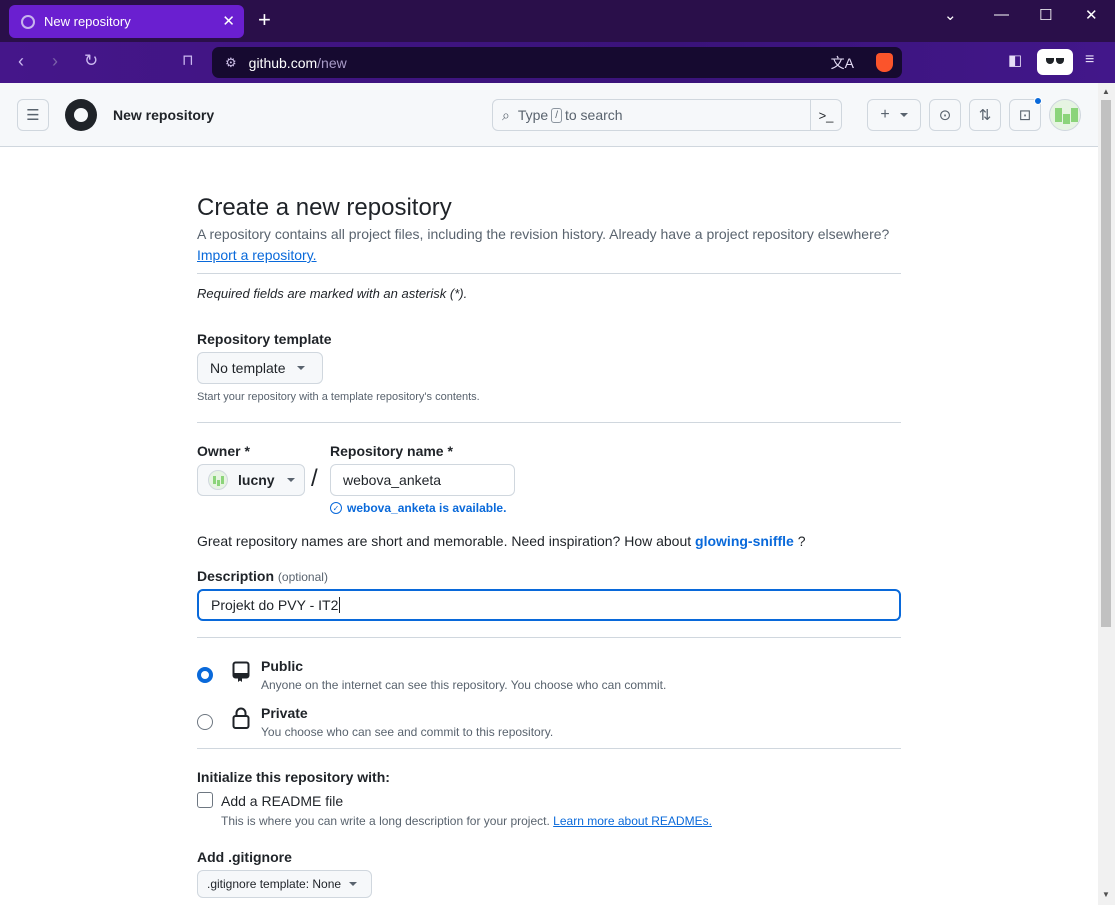 The width and height of the screenshot is (1115, 905). Describe the element at coordinates (256, 480) in the screenshot. I see `owner-value: lucny` at that location.